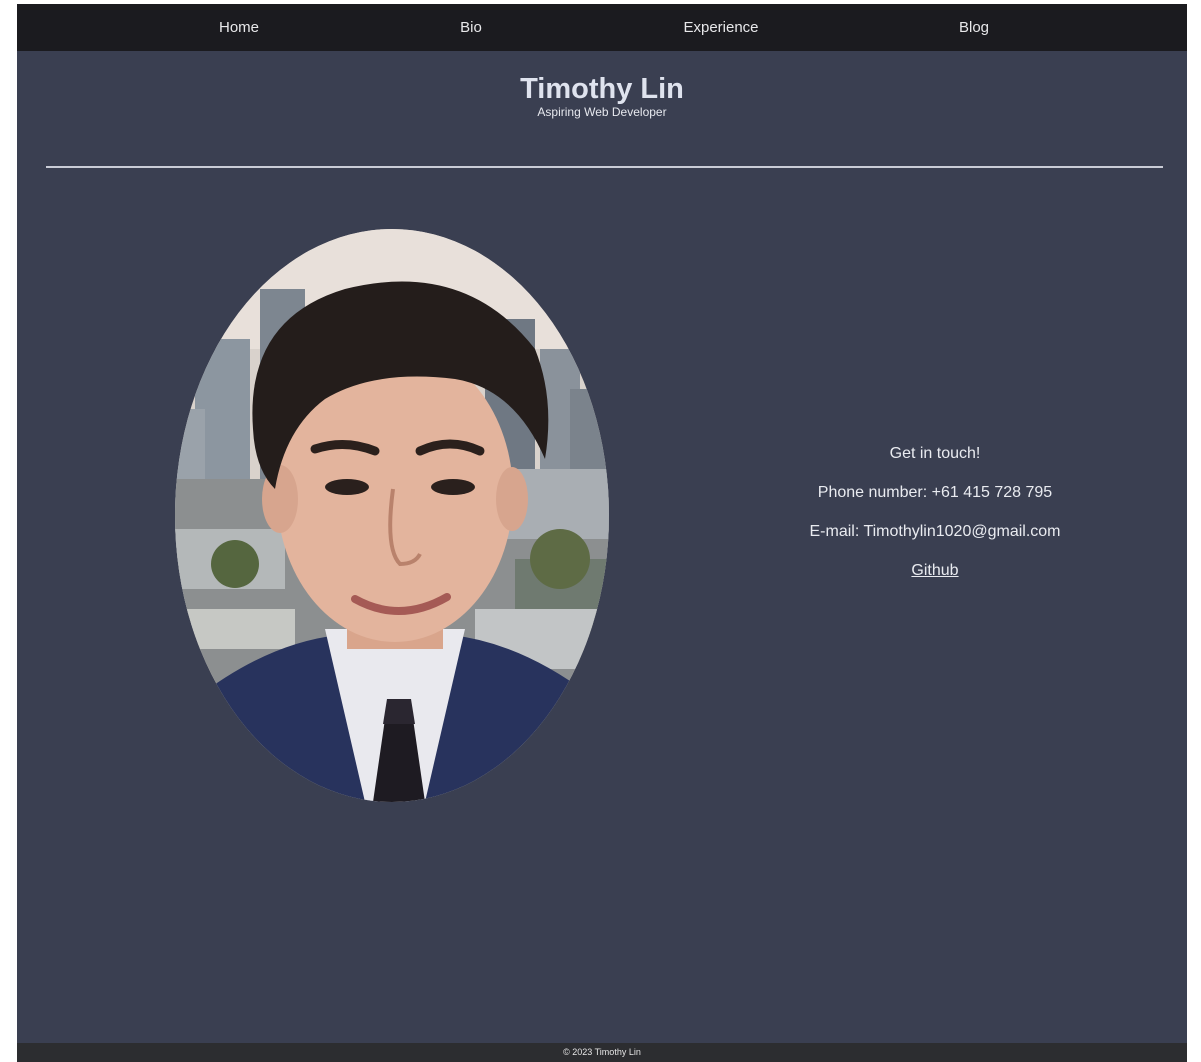 This screenshot has width=1201, height=1062. I want to click on contact-phone: Phone number: +61 415 728 795, so click(935, 492).